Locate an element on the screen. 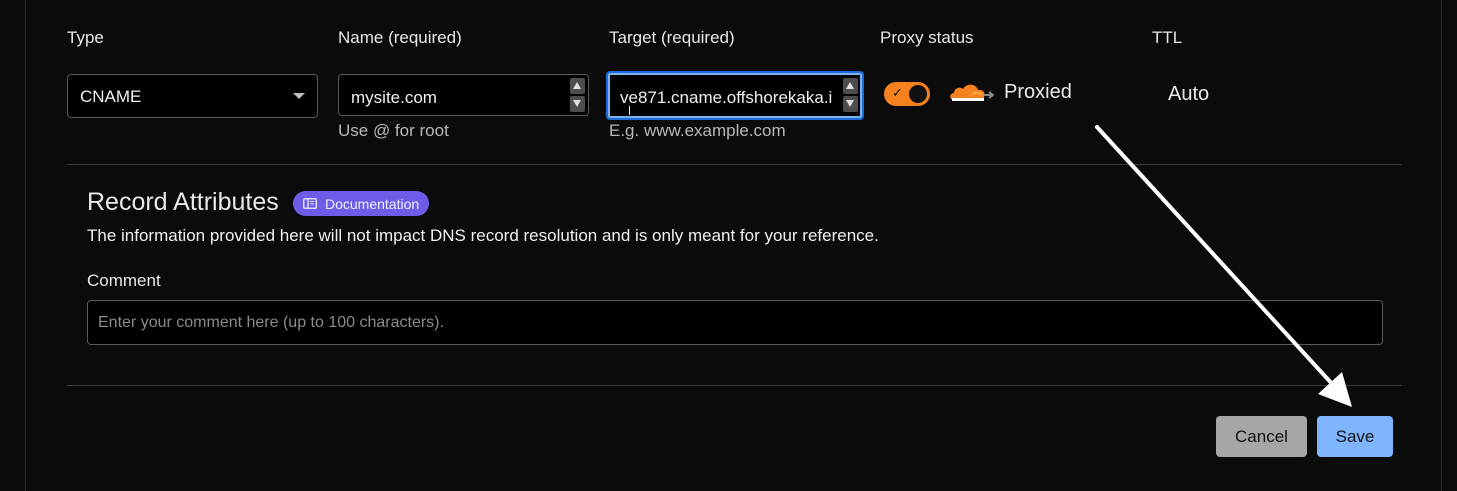  type-select: CNAME is located at coordinates (192, 96).